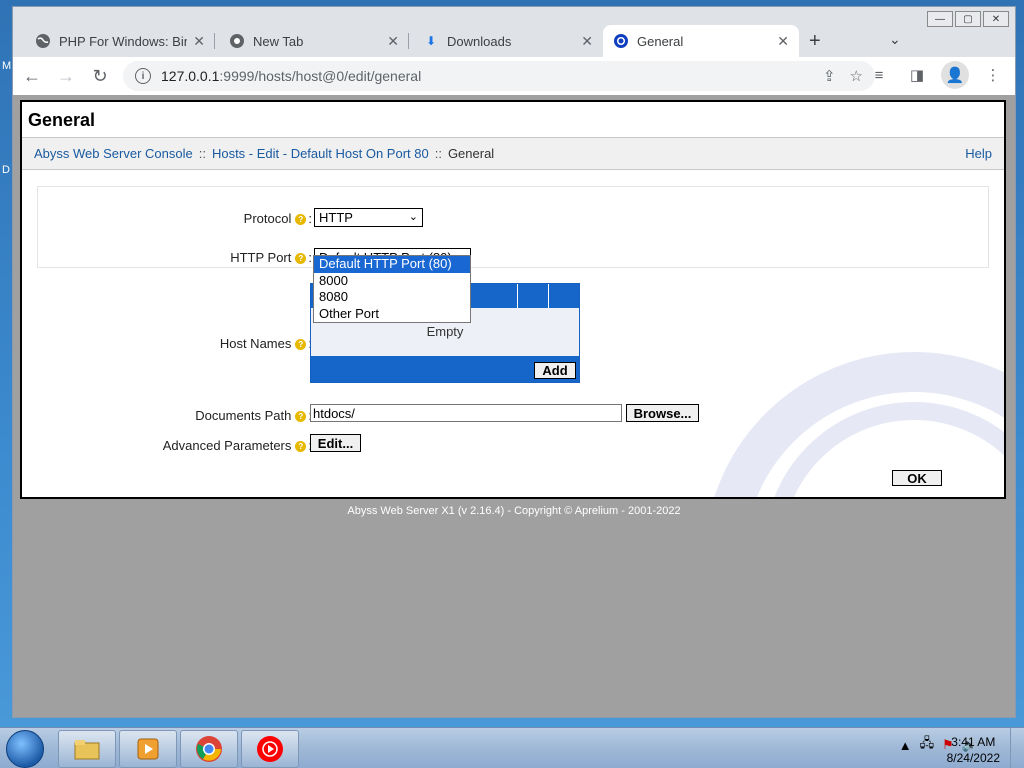  What do you see at coordinates (392, 264) in the screenshot?
I see `dropdown-option: Default HTTP Port (80)` at bounding box center [392, 264].